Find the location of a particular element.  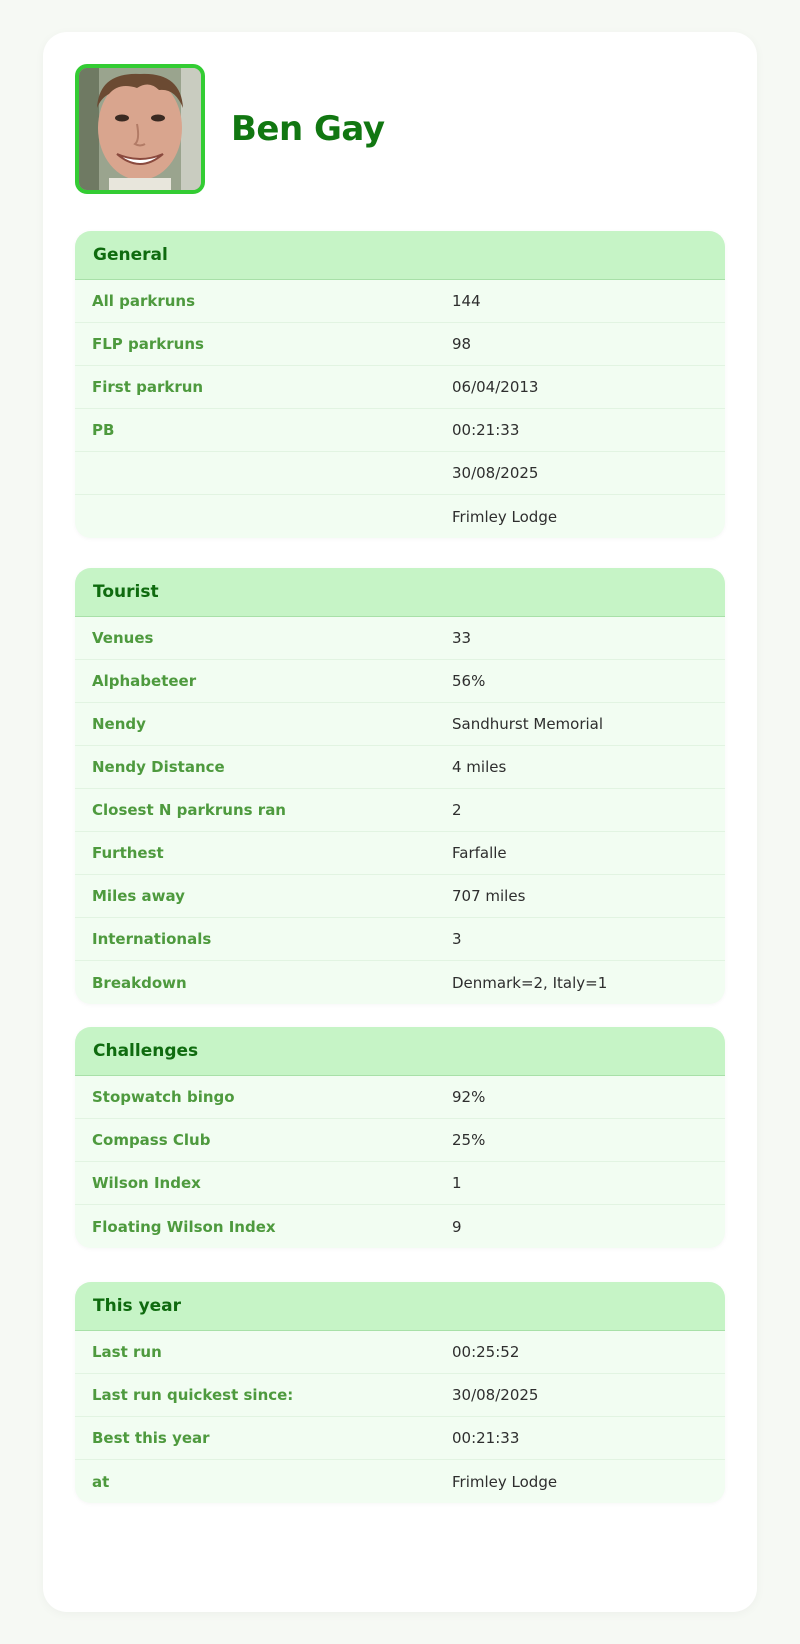

section-title: This year is located at coordinates (400, 1306).